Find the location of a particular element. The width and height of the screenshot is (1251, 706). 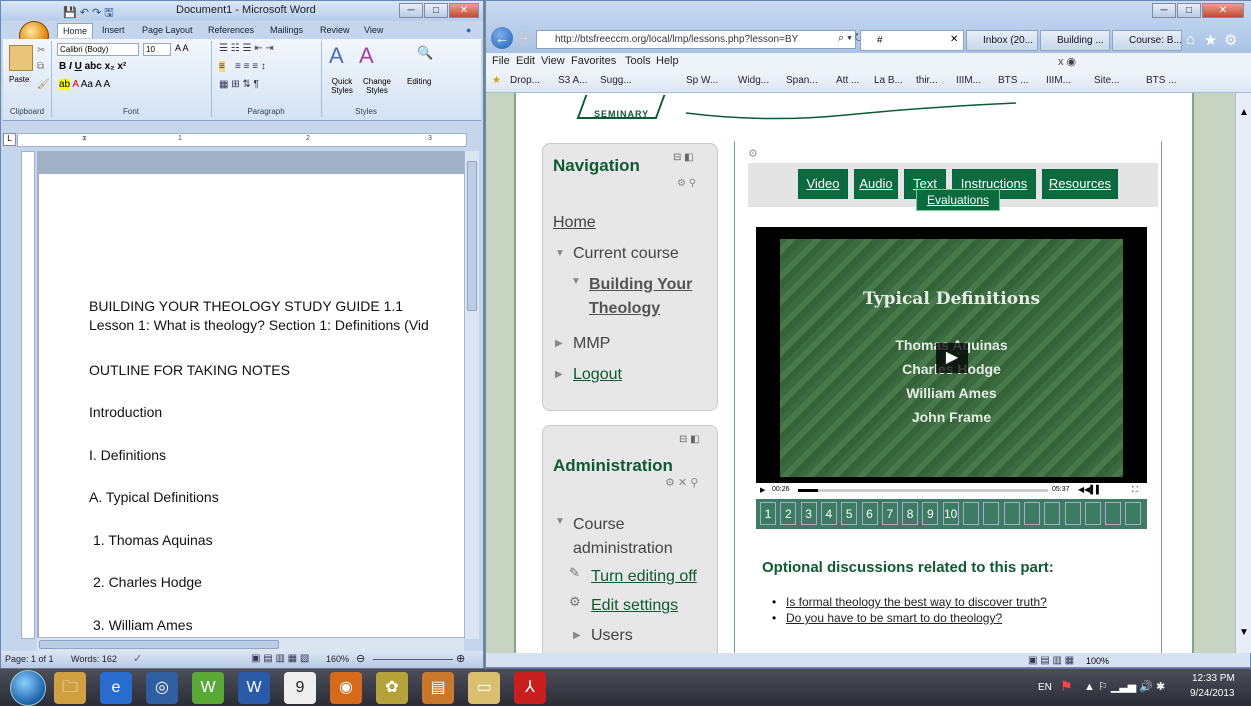

menu-edit: Edit is located at coordinates (525, 61).